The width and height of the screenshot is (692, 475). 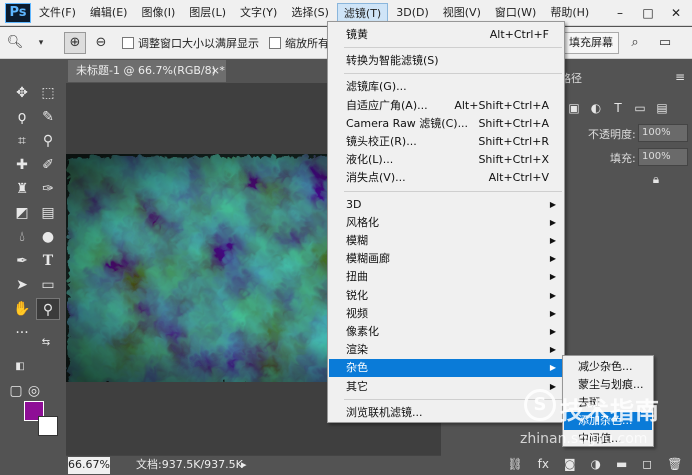 What do you see at coordinates (310, 13) in the screenshot?
I see `menu-item-5: 选择(S)` at bounding box center [310, 13].